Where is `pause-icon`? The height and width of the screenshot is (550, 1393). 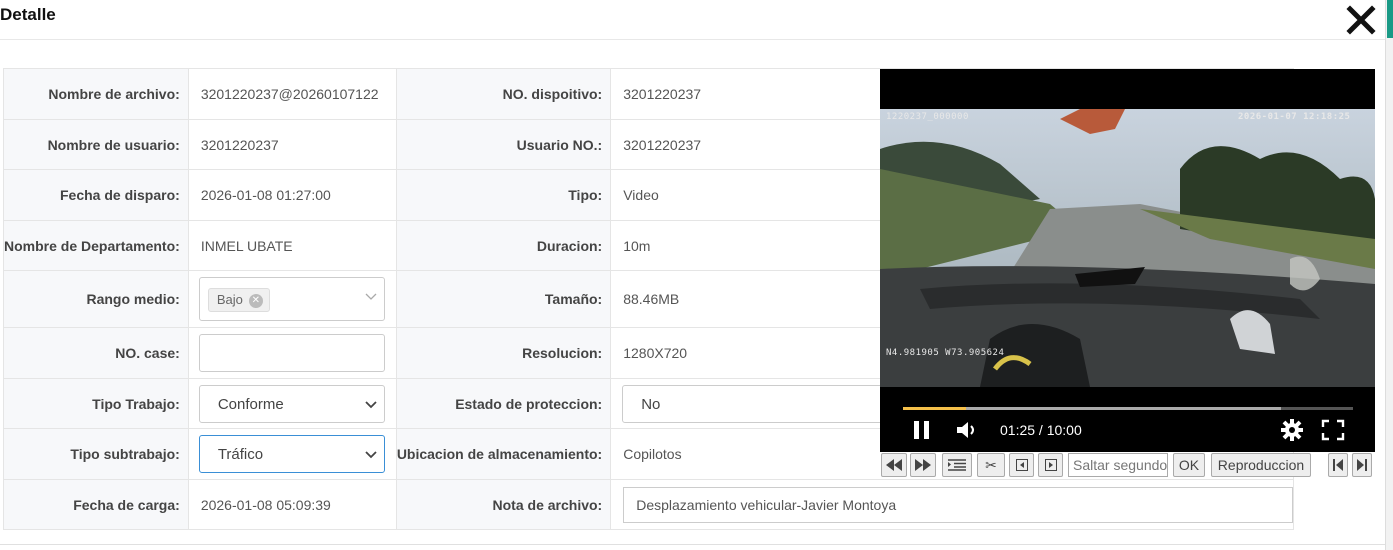
pause-icon is located at coordinates (922, 430).